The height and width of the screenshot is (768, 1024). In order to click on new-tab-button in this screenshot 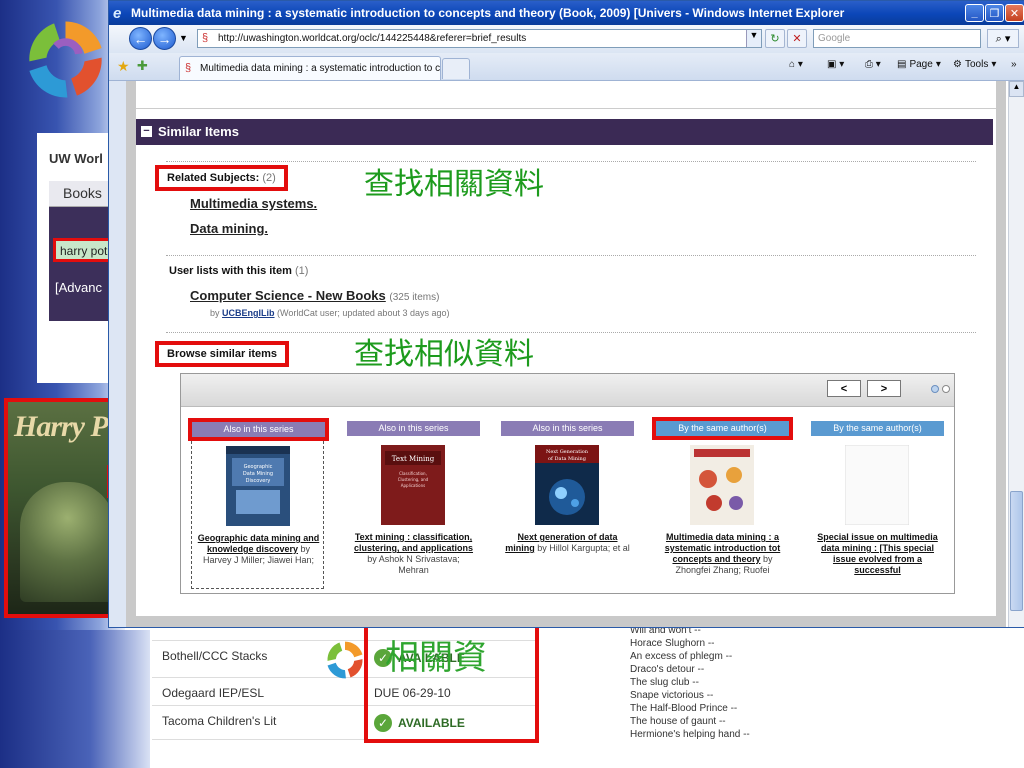, I will do `click(456, 68)`.